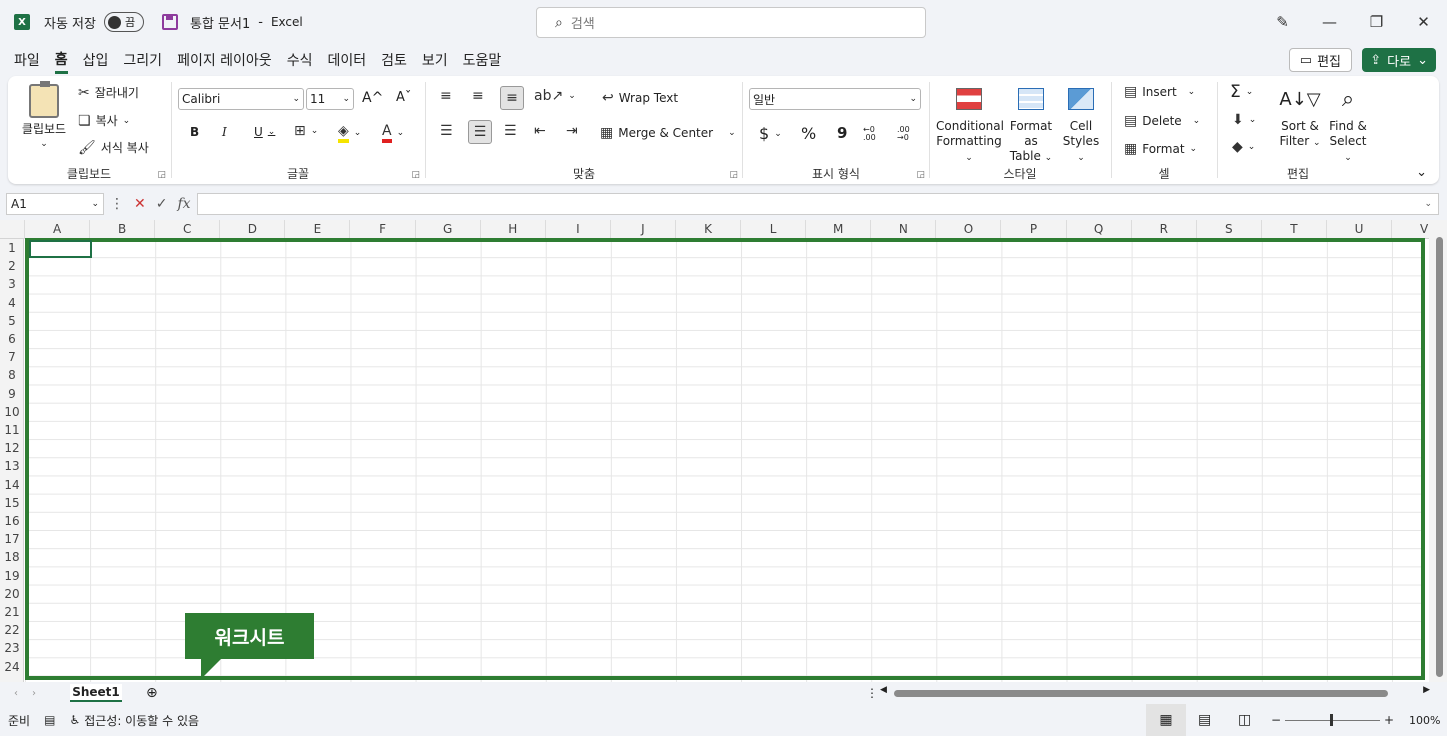 Image resolution: width=1447 pixels, height=736 pixels. I want to click on shrink-font-button: Aˇ, so click(403, 97).